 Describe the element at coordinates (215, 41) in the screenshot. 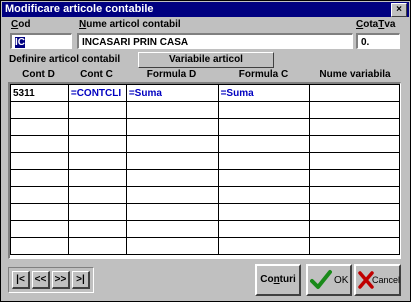

I see `nume-articol-input: INCASARI PRIN CASA` at that location.